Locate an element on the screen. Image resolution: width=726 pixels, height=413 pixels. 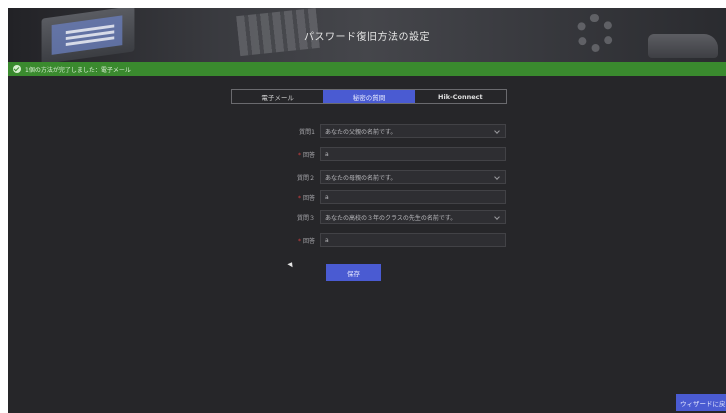
question-2-row: 質問２ あなたの母親の名前です。 is located at coordinates (395, 177).